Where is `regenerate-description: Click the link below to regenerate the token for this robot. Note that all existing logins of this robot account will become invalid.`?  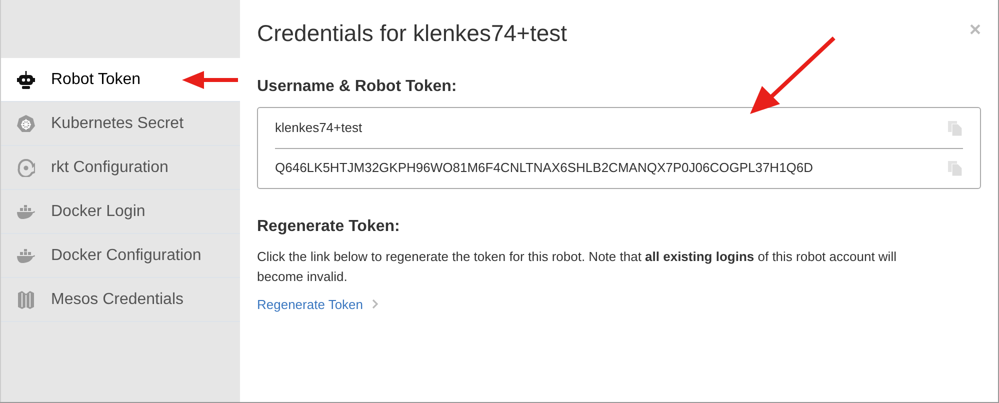
regenerate-description: Click the link below to regenerate the token for this robot. Note that all existing logins of this robot account will become invalid. is located at coordinates (577, 267).